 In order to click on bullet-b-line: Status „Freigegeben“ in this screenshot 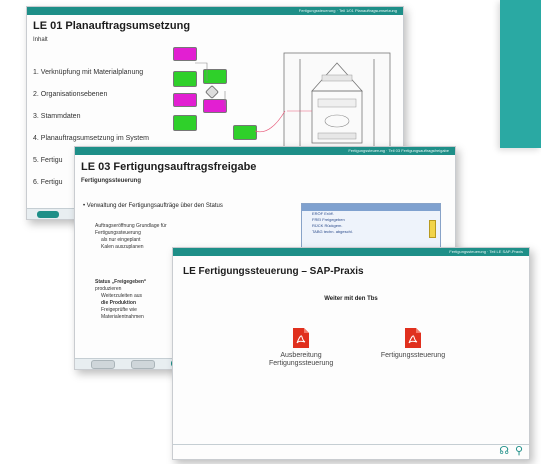, I will do `click(121, 282)`.